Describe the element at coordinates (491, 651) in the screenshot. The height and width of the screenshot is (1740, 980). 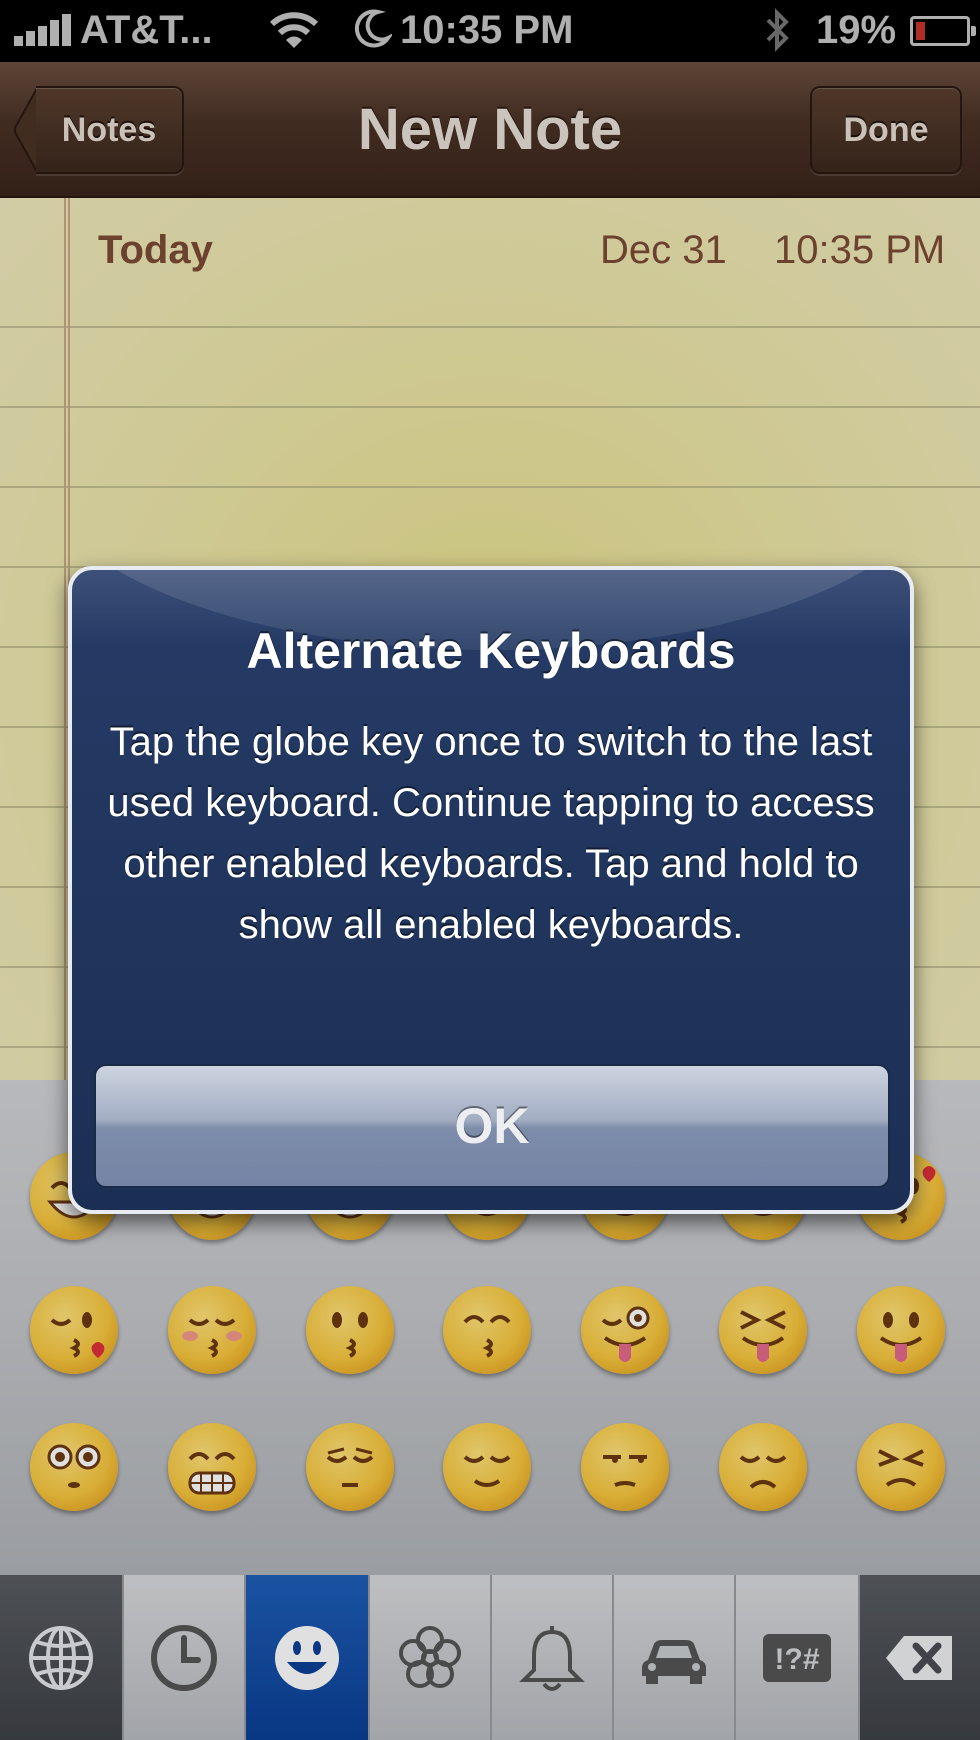
I see `alert-title: Alternate Keyboards` at that location.